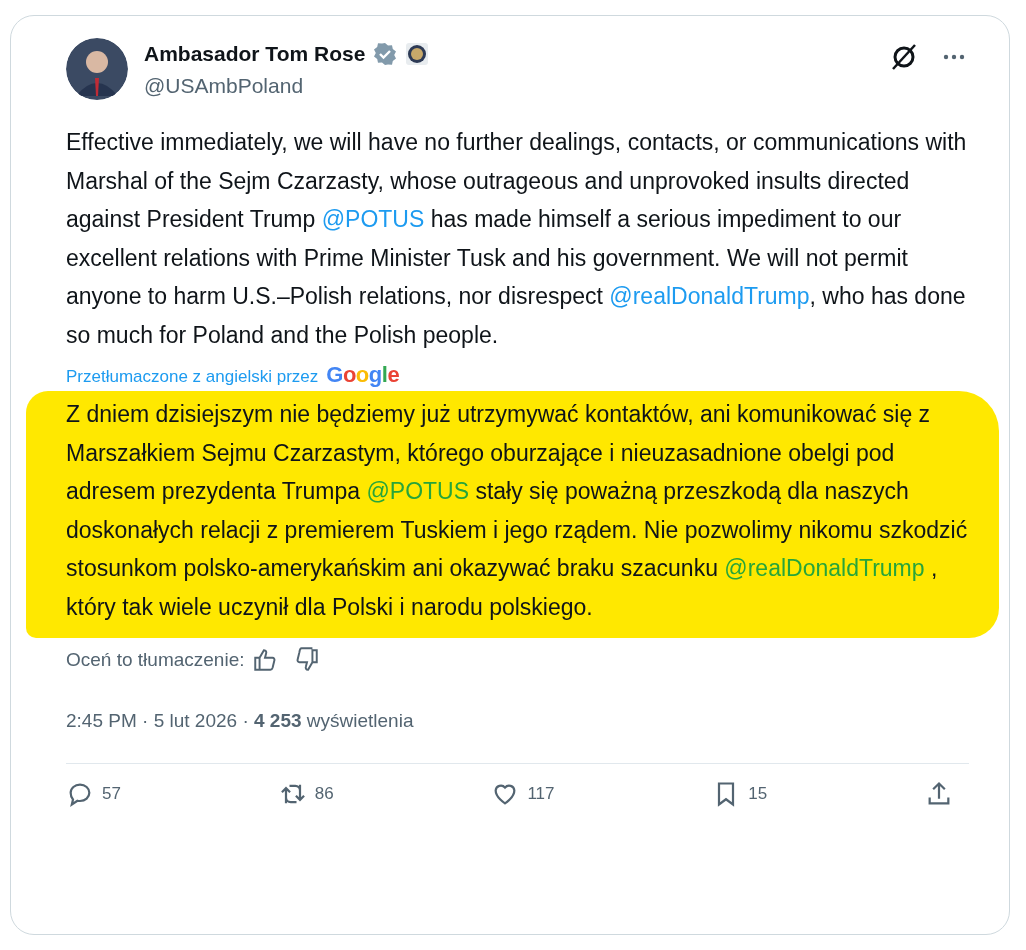 The image size is (1026, 950). Describe the element at coordinates (516, 85) in the screenshot. I see `author-handle: @USAmbPoland` at that location.